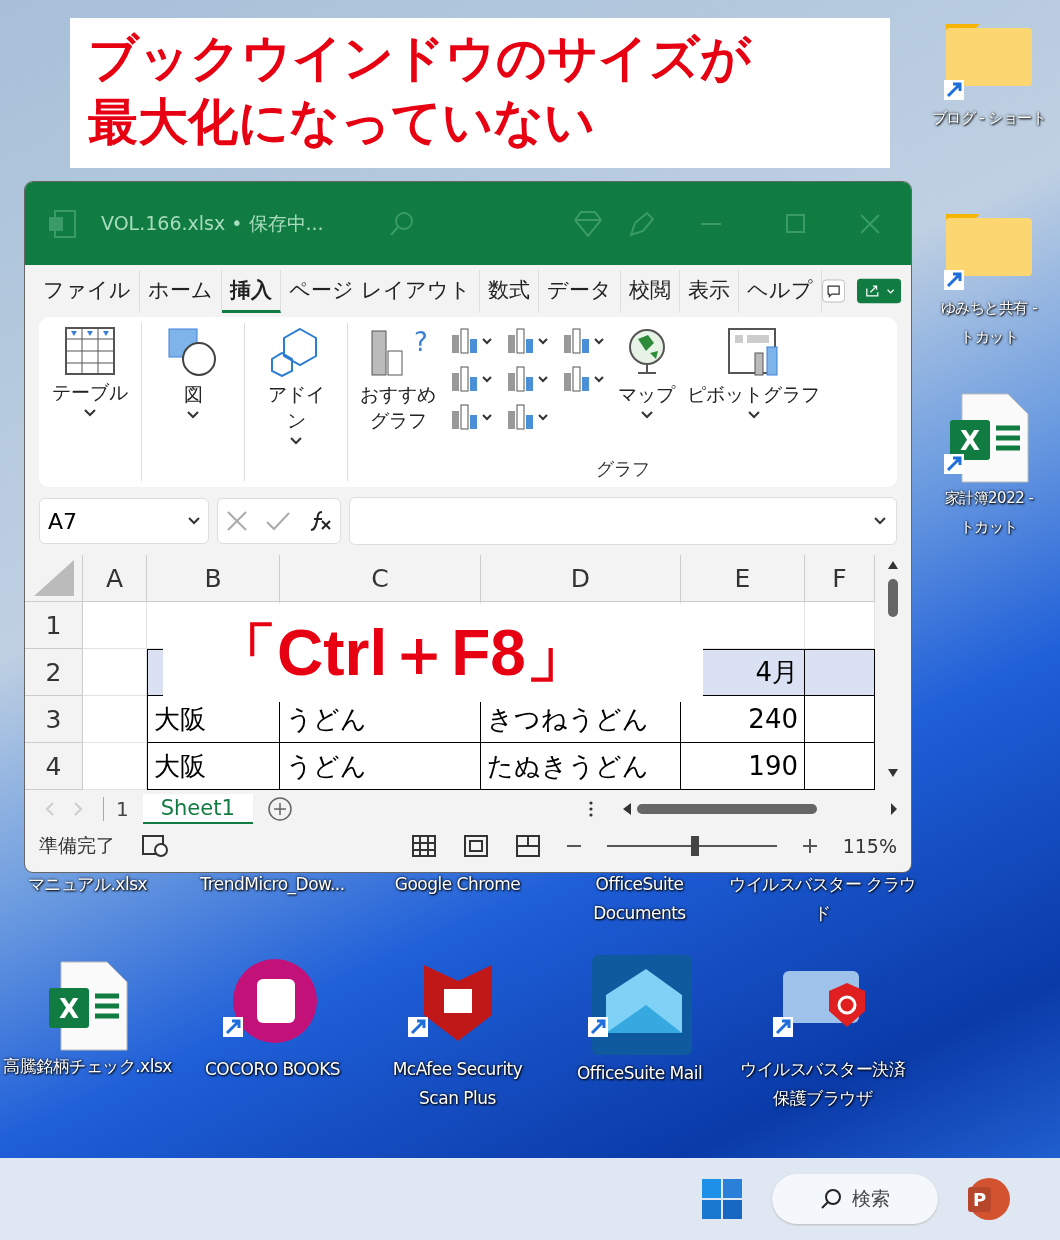 This screenshot has height=1240, width=1060. Describe the element at coordinates (743, 766) in the screenshot. I see `table-cell: 190` at that location.